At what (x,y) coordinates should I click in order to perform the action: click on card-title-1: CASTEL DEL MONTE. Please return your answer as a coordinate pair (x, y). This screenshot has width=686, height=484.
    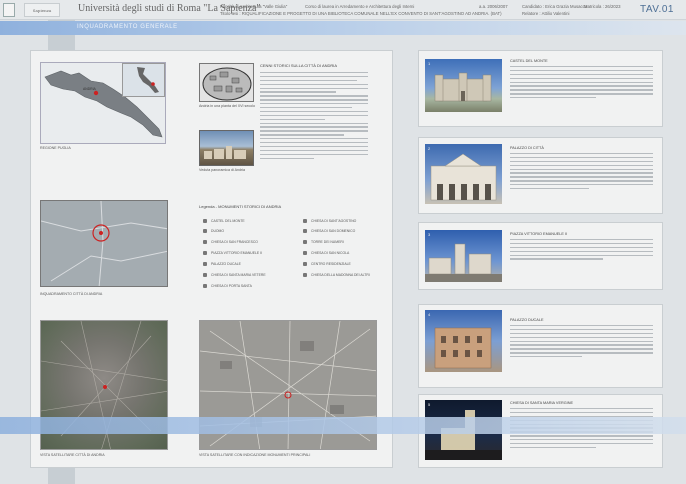
    Looking at the image, I should click on (529, 61).